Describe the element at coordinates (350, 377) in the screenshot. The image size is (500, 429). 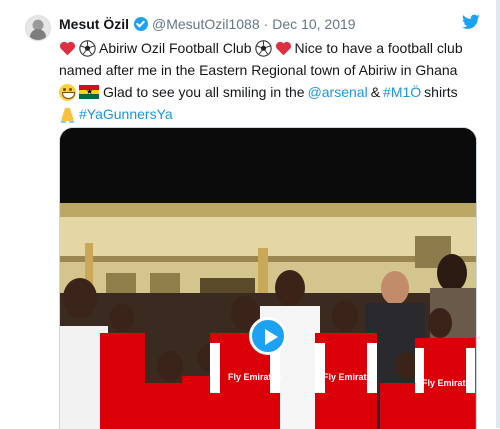
I see `shirt-sponsor-2: Fly Emirates` at that location.